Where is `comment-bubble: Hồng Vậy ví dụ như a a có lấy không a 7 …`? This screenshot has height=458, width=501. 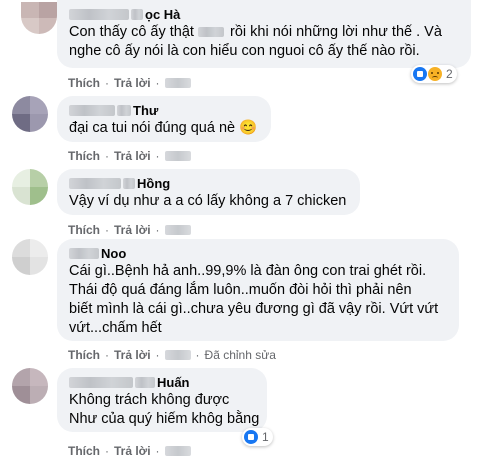 comment-bubble: Hồng Vậy ví dụ như a a có lấy không a 7 … is located at coordinates (208, 192).